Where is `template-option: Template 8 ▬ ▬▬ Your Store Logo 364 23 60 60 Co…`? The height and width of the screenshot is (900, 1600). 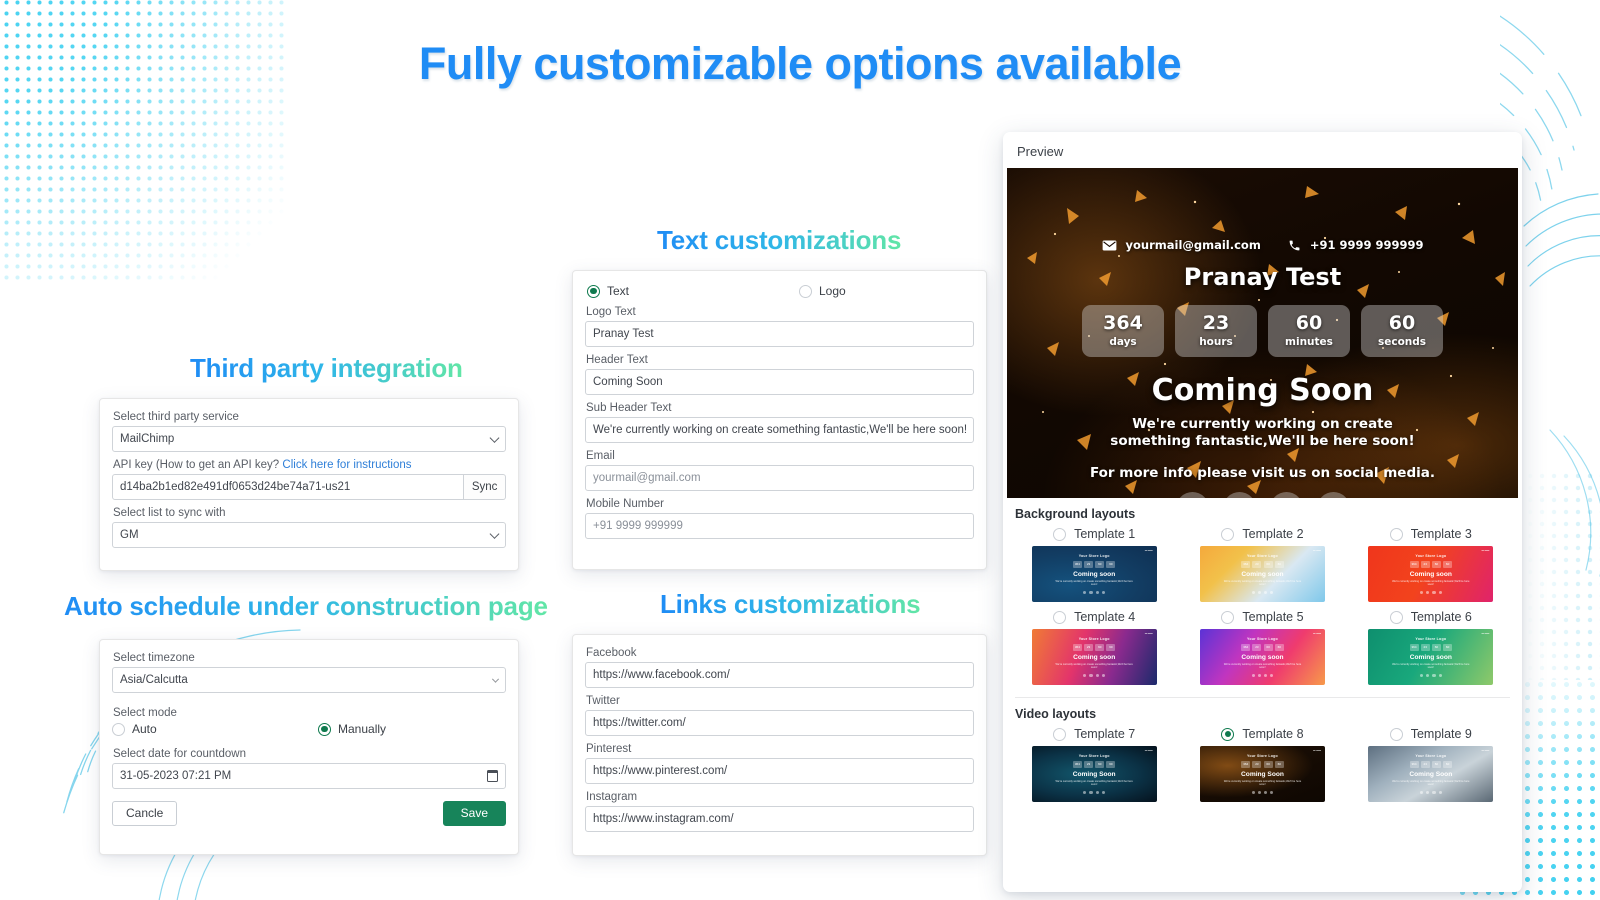
template-option: Template 8 ▬ ▬▬ Your Store Logo 364 23 60 60 Co… is located at coordinates (1262, 764).